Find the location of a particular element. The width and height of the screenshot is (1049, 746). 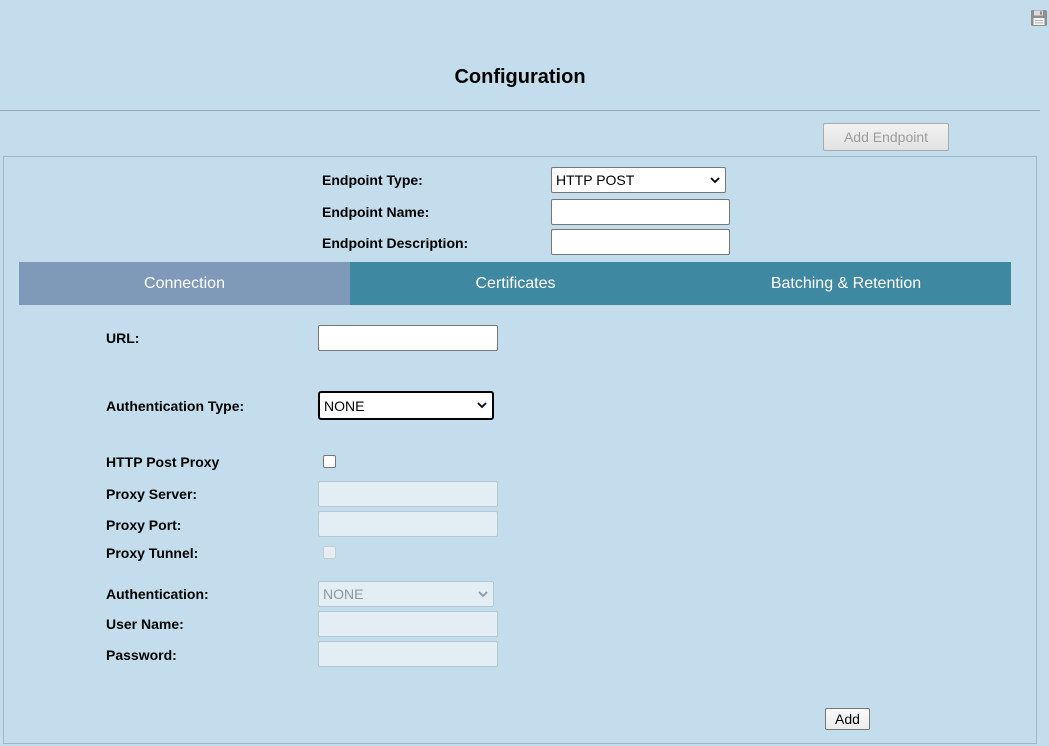

authentication-select: NONE is located at coordinates (406, 594).